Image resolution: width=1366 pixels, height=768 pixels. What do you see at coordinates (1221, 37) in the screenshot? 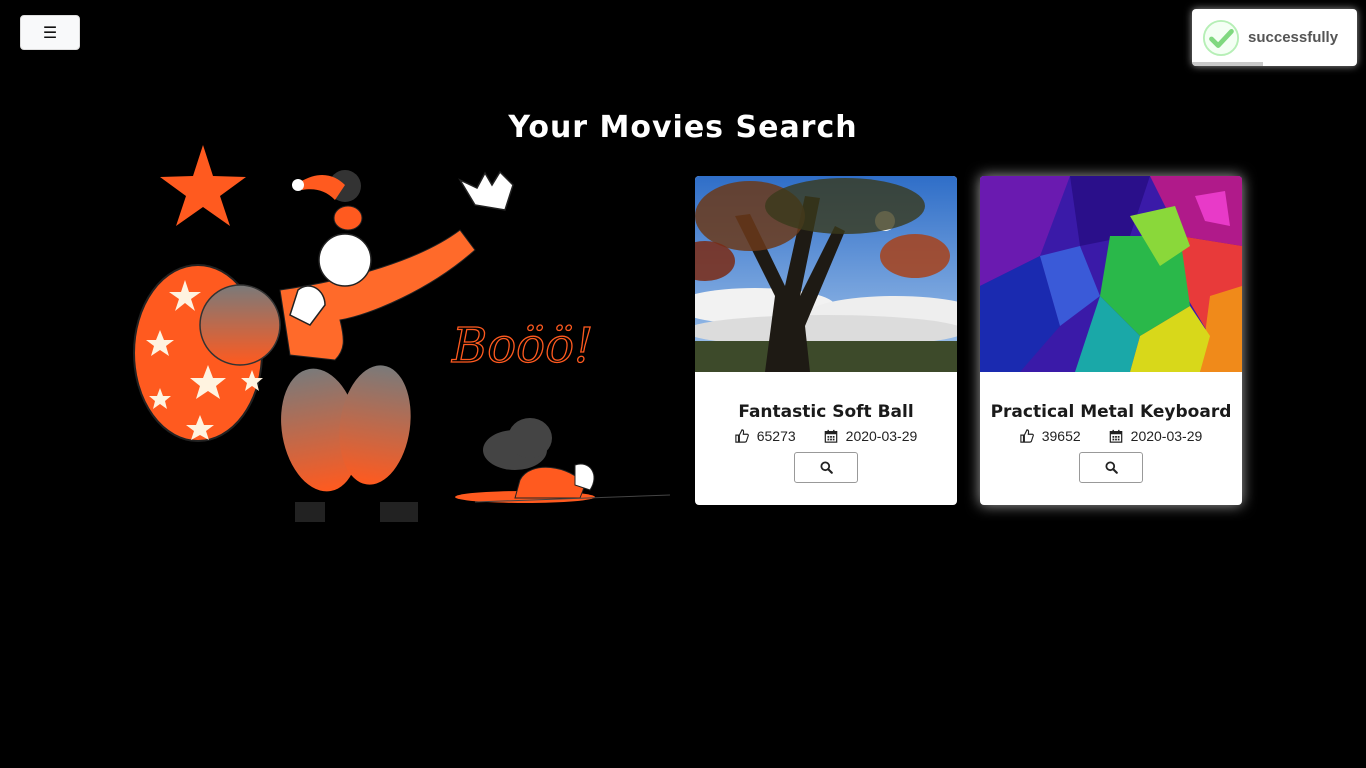
I see `check-circle-icon` at bounding box center [1221, 37].